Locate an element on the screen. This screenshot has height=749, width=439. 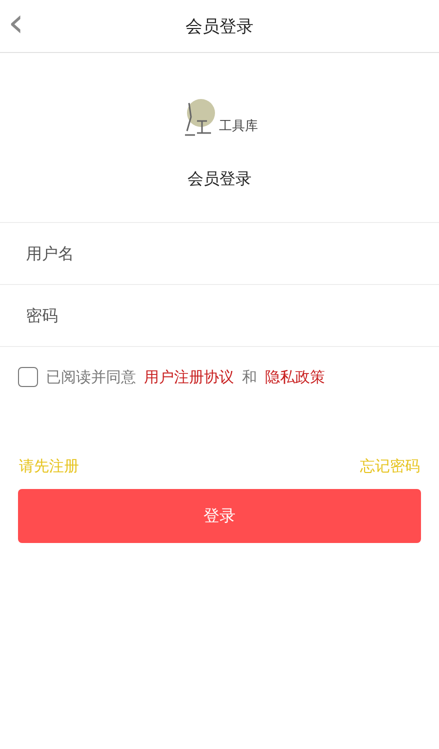
agree-checkbox is located at coordinates (28, 377).